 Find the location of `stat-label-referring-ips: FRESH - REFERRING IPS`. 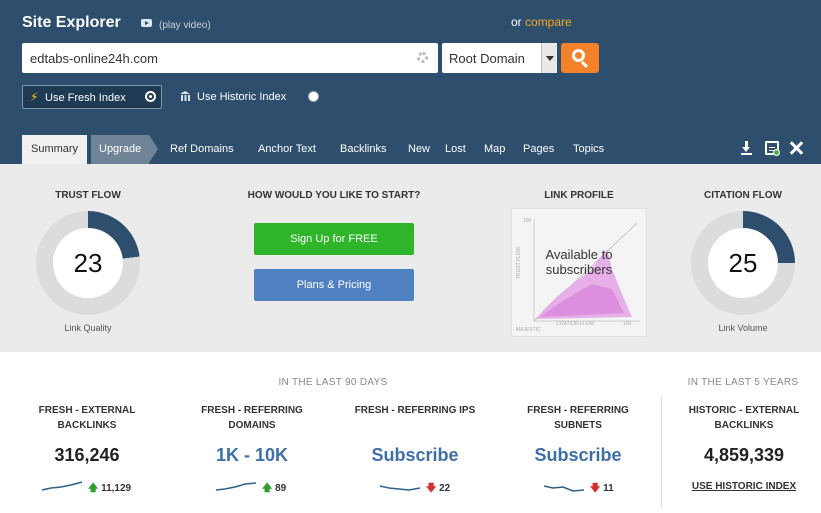

stat-label-referring-ips: FRESH - REFERRING IPS is located at coordinates (415, 410).